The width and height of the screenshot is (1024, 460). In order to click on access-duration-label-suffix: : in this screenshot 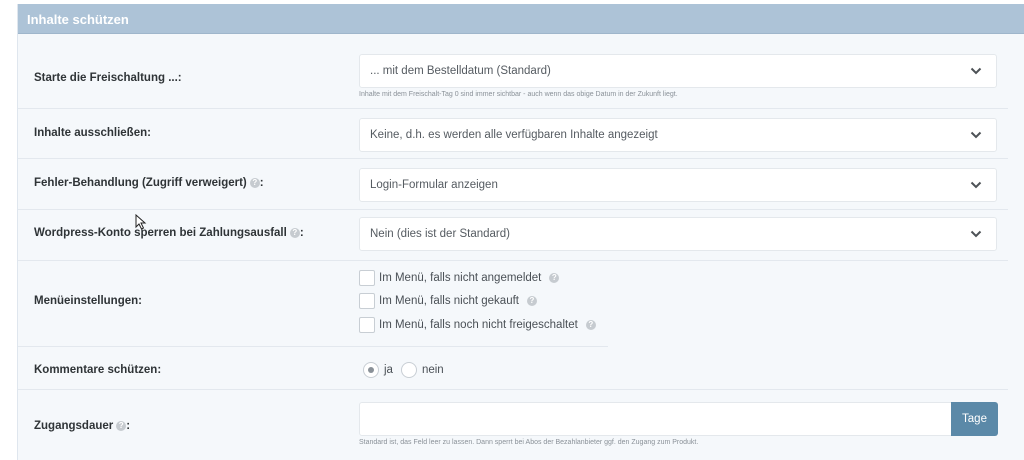, I will do `click(128, 426)`.